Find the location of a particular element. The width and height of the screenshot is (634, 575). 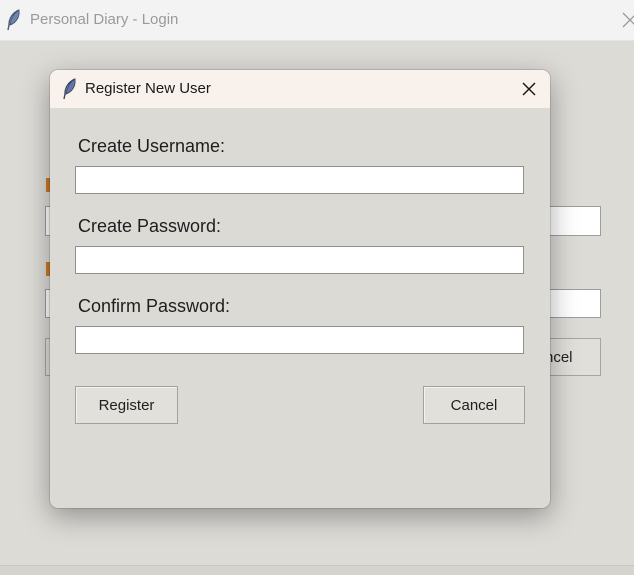

create-username-field is located at coordinates (299, 180).